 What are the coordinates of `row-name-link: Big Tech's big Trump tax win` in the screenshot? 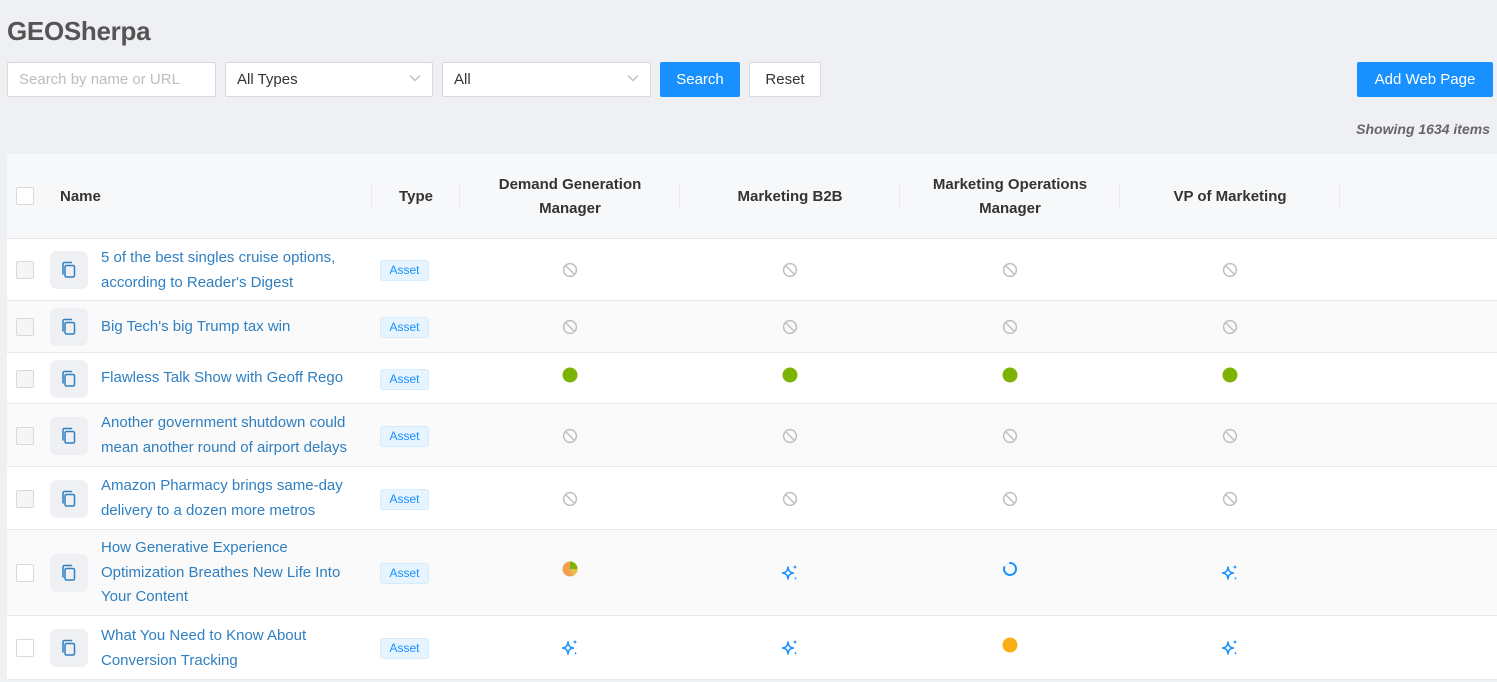 It's located at (232, 327).